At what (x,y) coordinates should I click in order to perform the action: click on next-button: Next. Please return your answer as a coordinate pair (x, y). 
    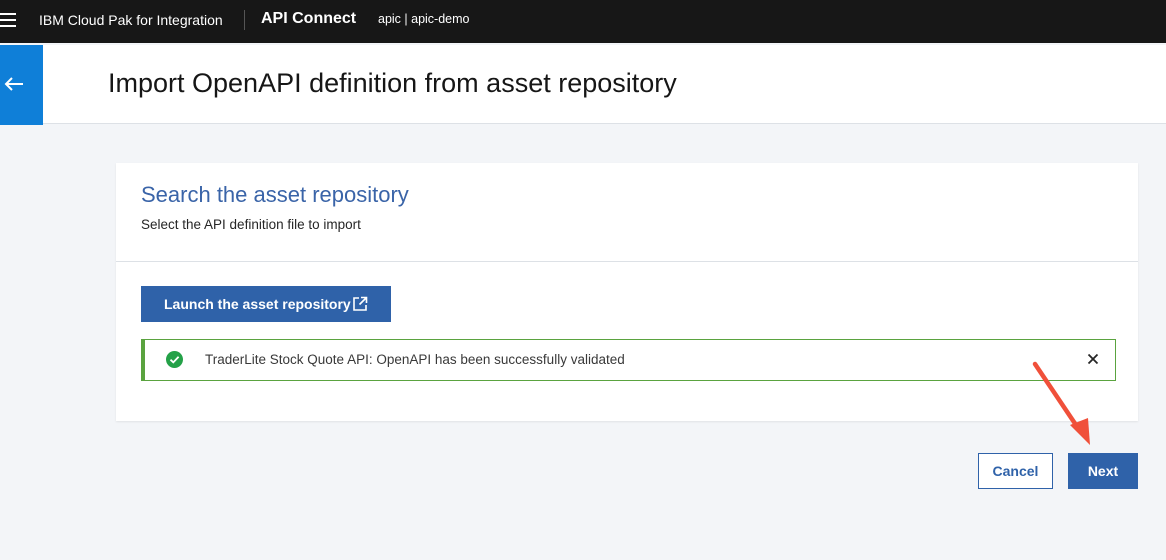
    Looking at the image, I should click on (1103, 471).